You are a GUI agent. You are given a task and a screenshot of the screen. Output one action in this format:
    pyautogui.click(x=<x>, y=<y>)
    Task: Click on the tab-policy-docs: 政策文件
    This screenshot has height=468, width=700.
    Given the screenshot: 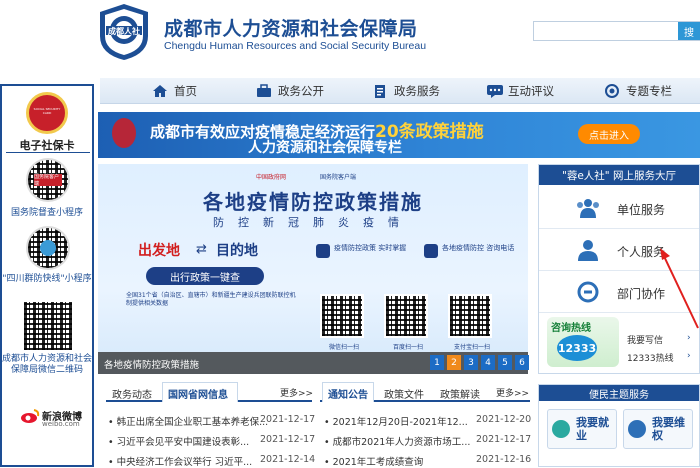 What is the action you would take?
    pyautogui.click(x=404, y=393)
    